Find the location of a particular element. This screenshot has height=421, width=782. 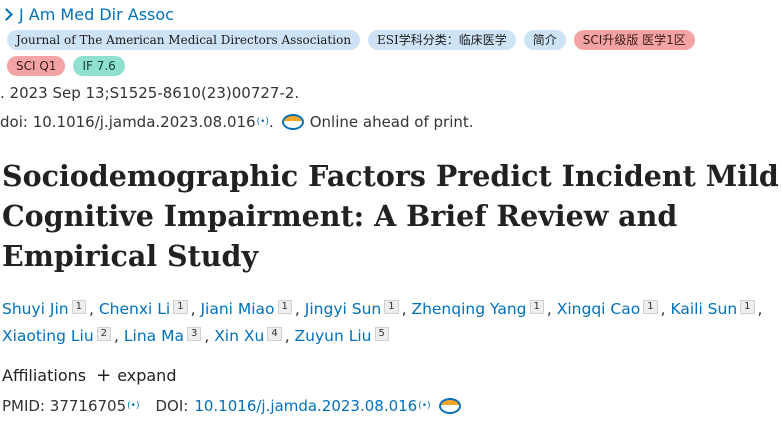

author-item: Kaili Sun 1, is located at coordinates (716, 309).